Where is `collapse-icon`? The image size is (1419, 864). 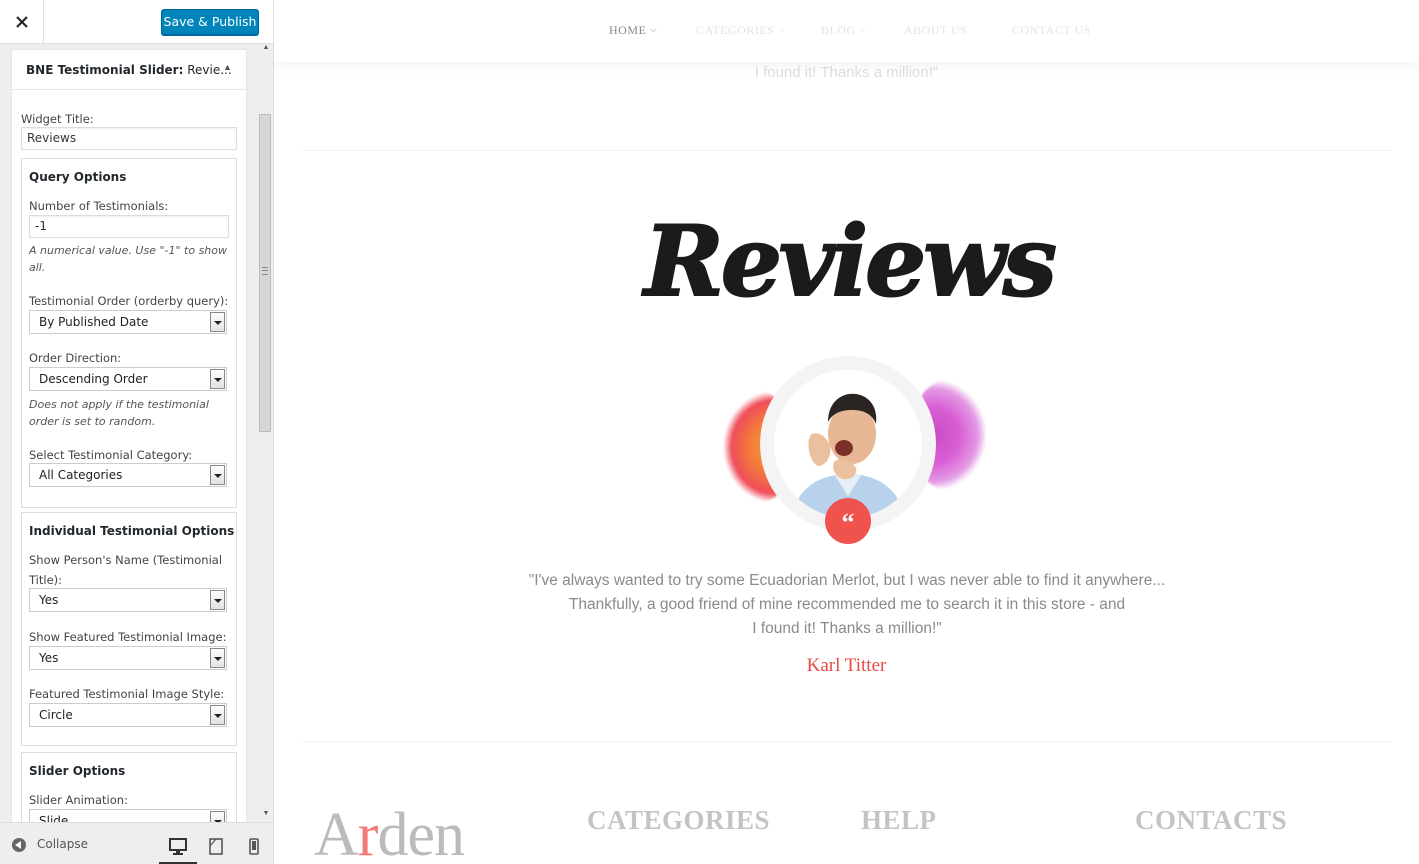
collapse-icon is located at coordinates (19, 845).